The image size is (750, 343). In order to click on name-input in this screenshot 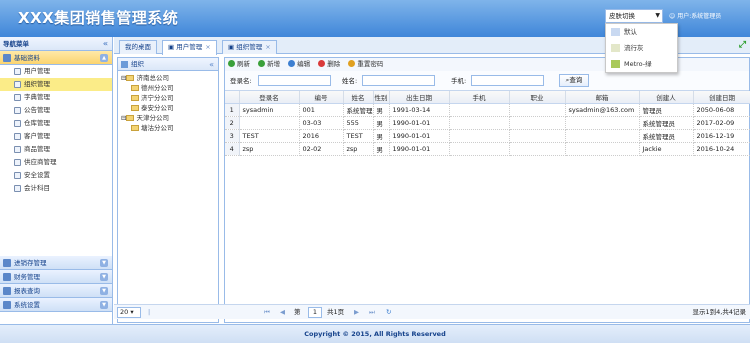, I will do `click(398, 80)`.